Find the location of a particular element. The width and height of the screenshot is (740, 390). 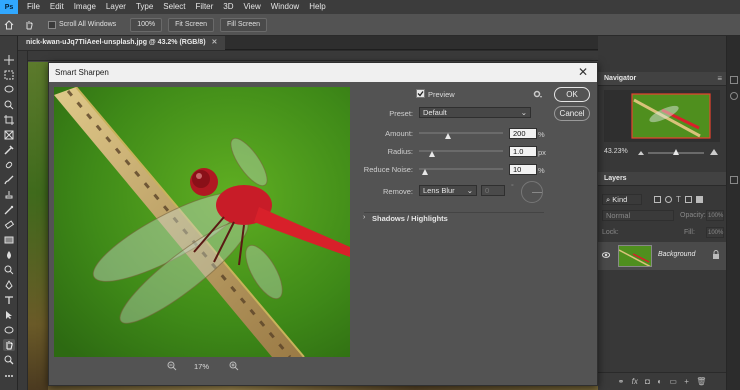

panel-menu-icon: ≡ is located at coordinates (719, 78).